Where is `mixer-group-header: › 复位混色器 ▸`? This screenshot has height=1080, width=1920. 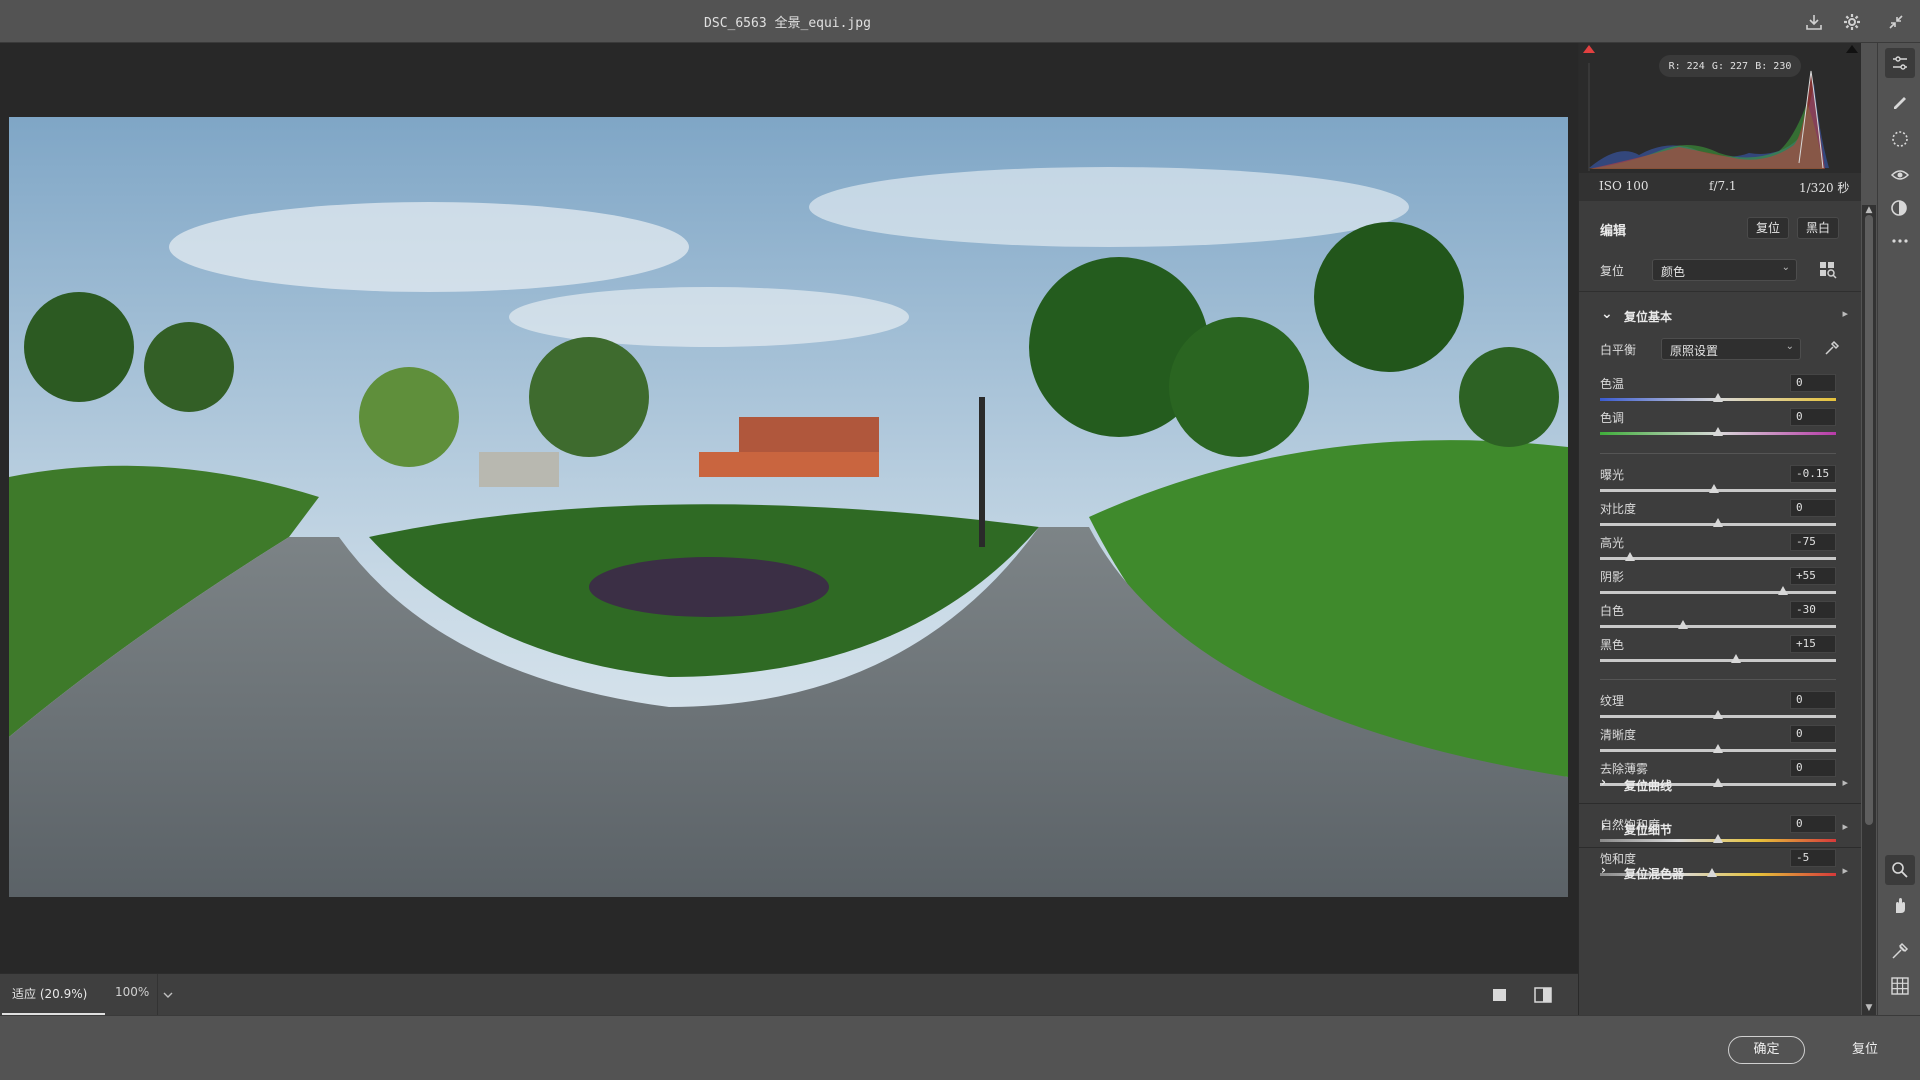
mixer-group-header: › 复位混色器 ▸ is located at coordinates (1720, 873).